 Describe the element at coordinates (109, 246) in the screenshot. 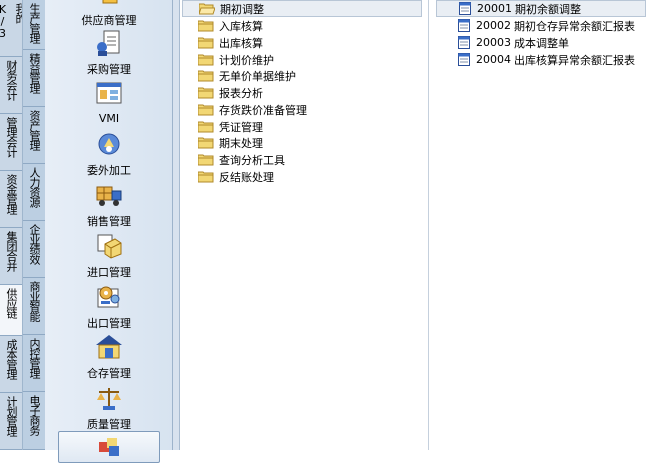

I see `import-box-icon` at that location.